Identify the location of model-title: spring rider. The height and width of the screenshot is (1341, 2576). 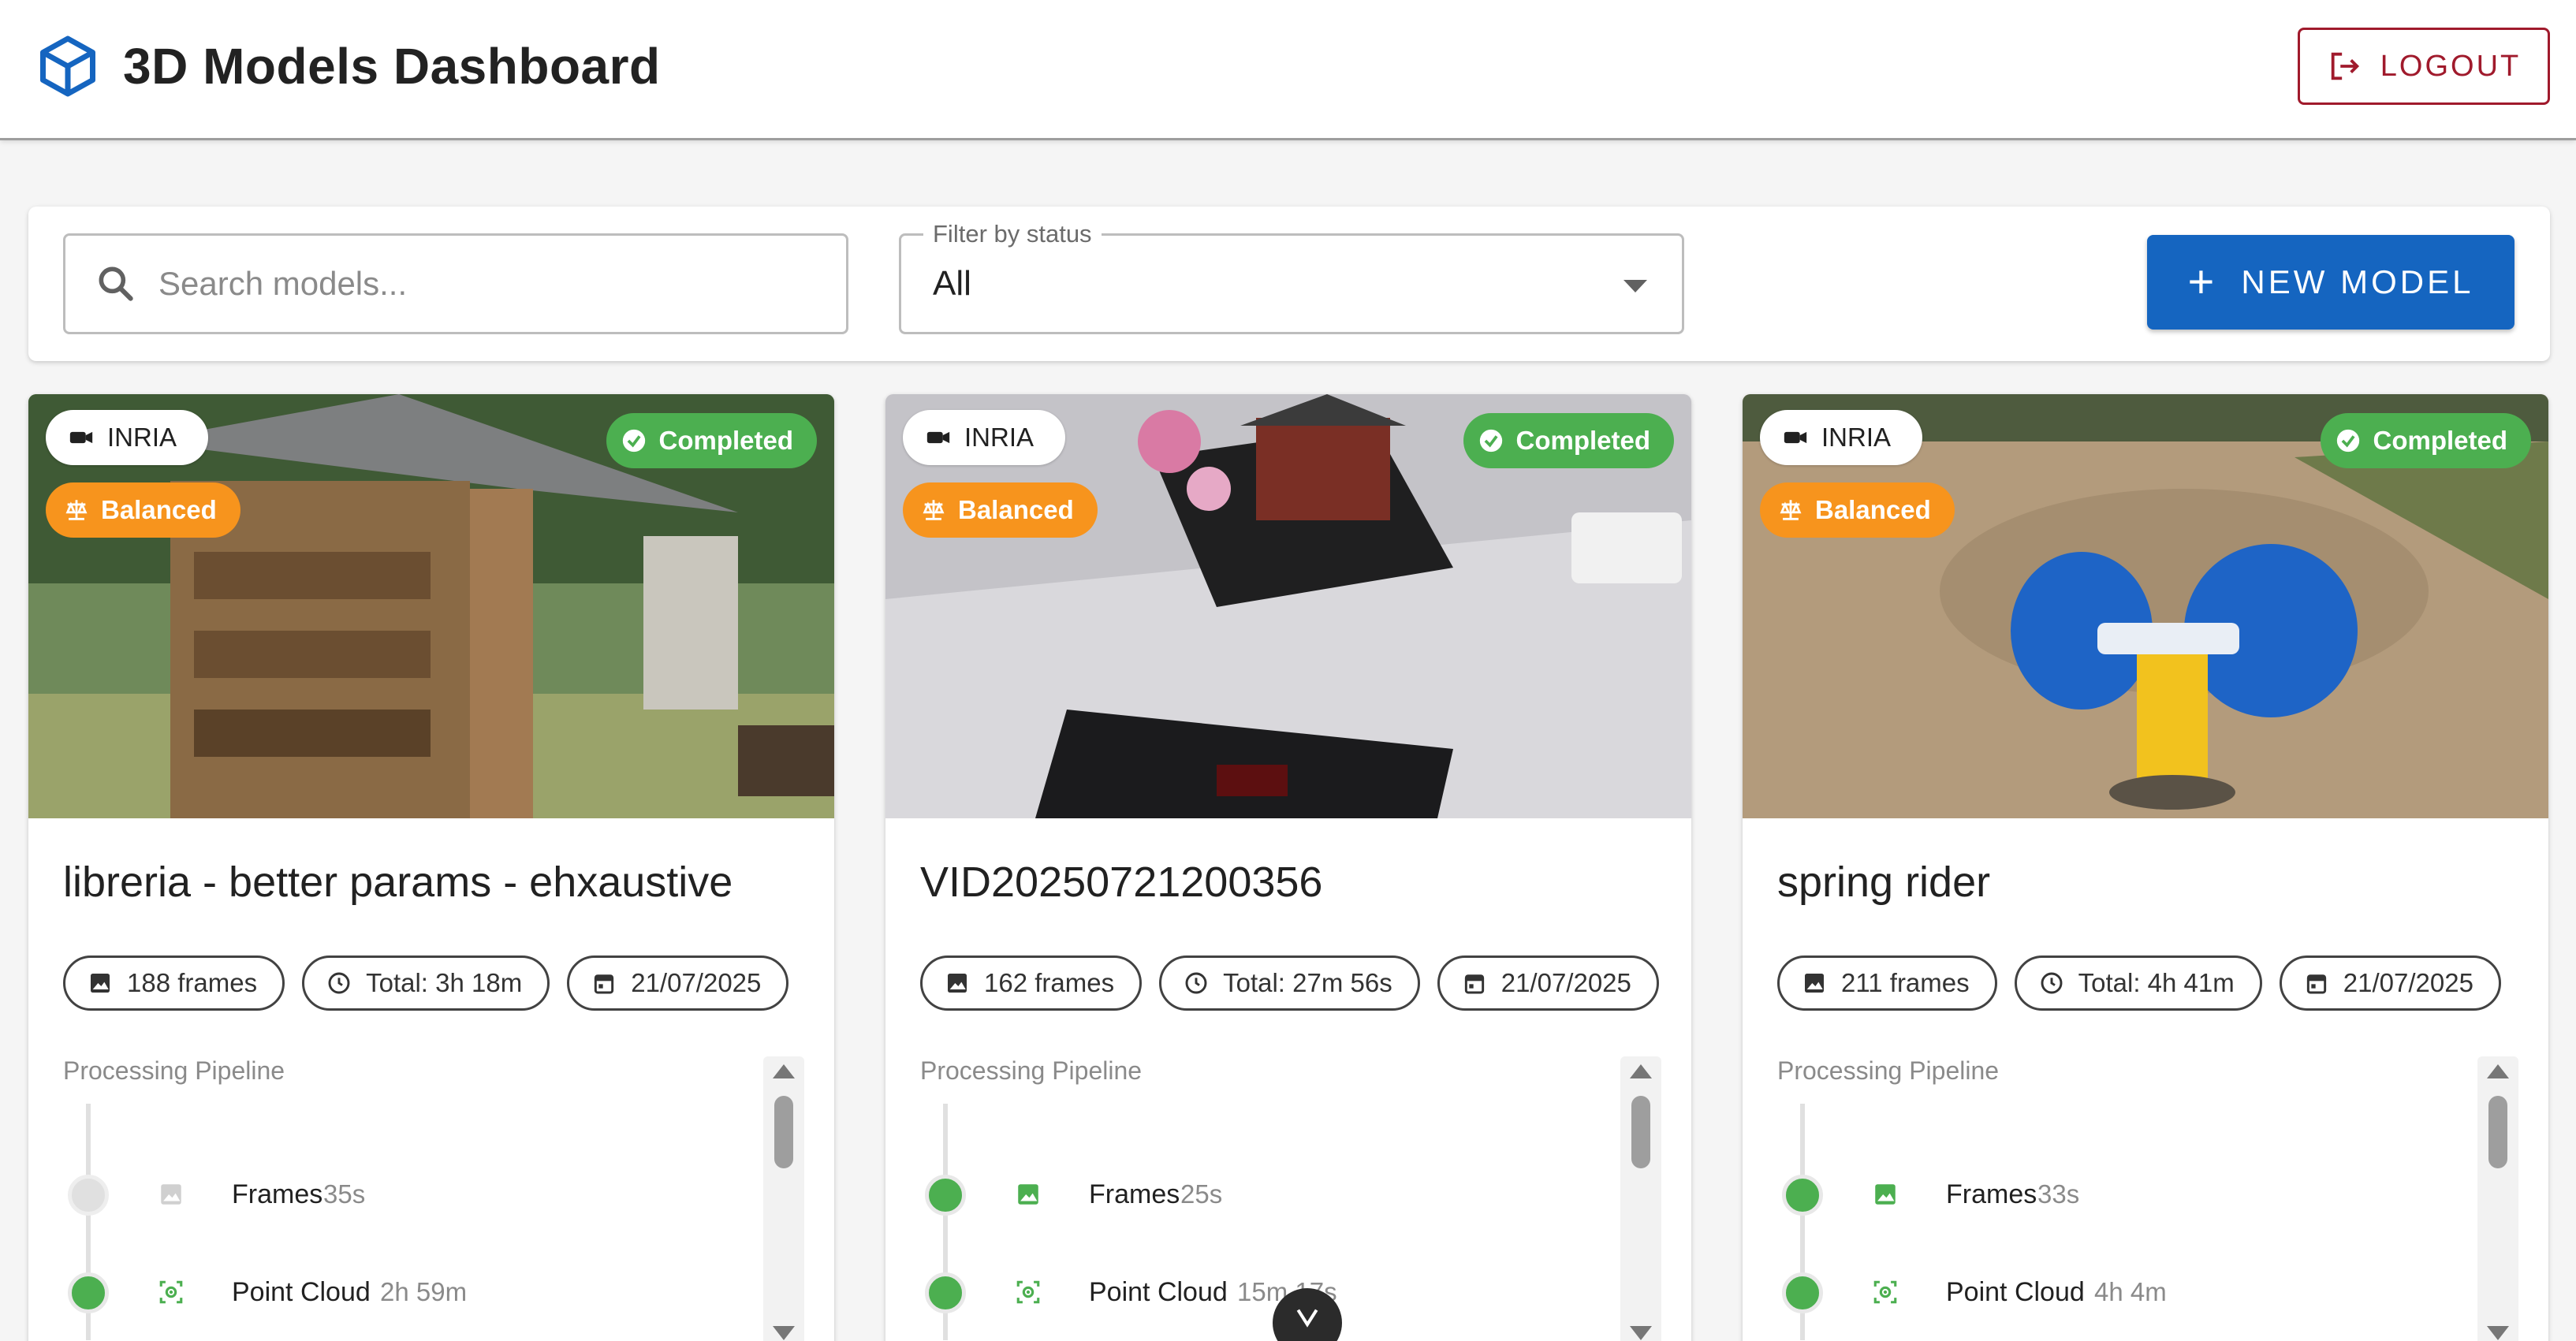
(1884, 882).